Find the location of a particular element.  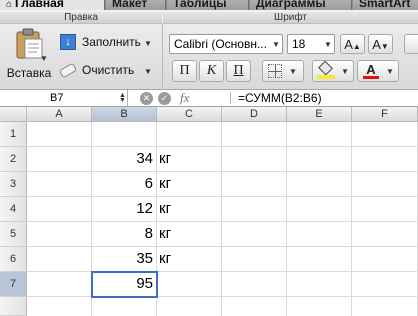

cell-a6 is located at coordinates (59, 259).